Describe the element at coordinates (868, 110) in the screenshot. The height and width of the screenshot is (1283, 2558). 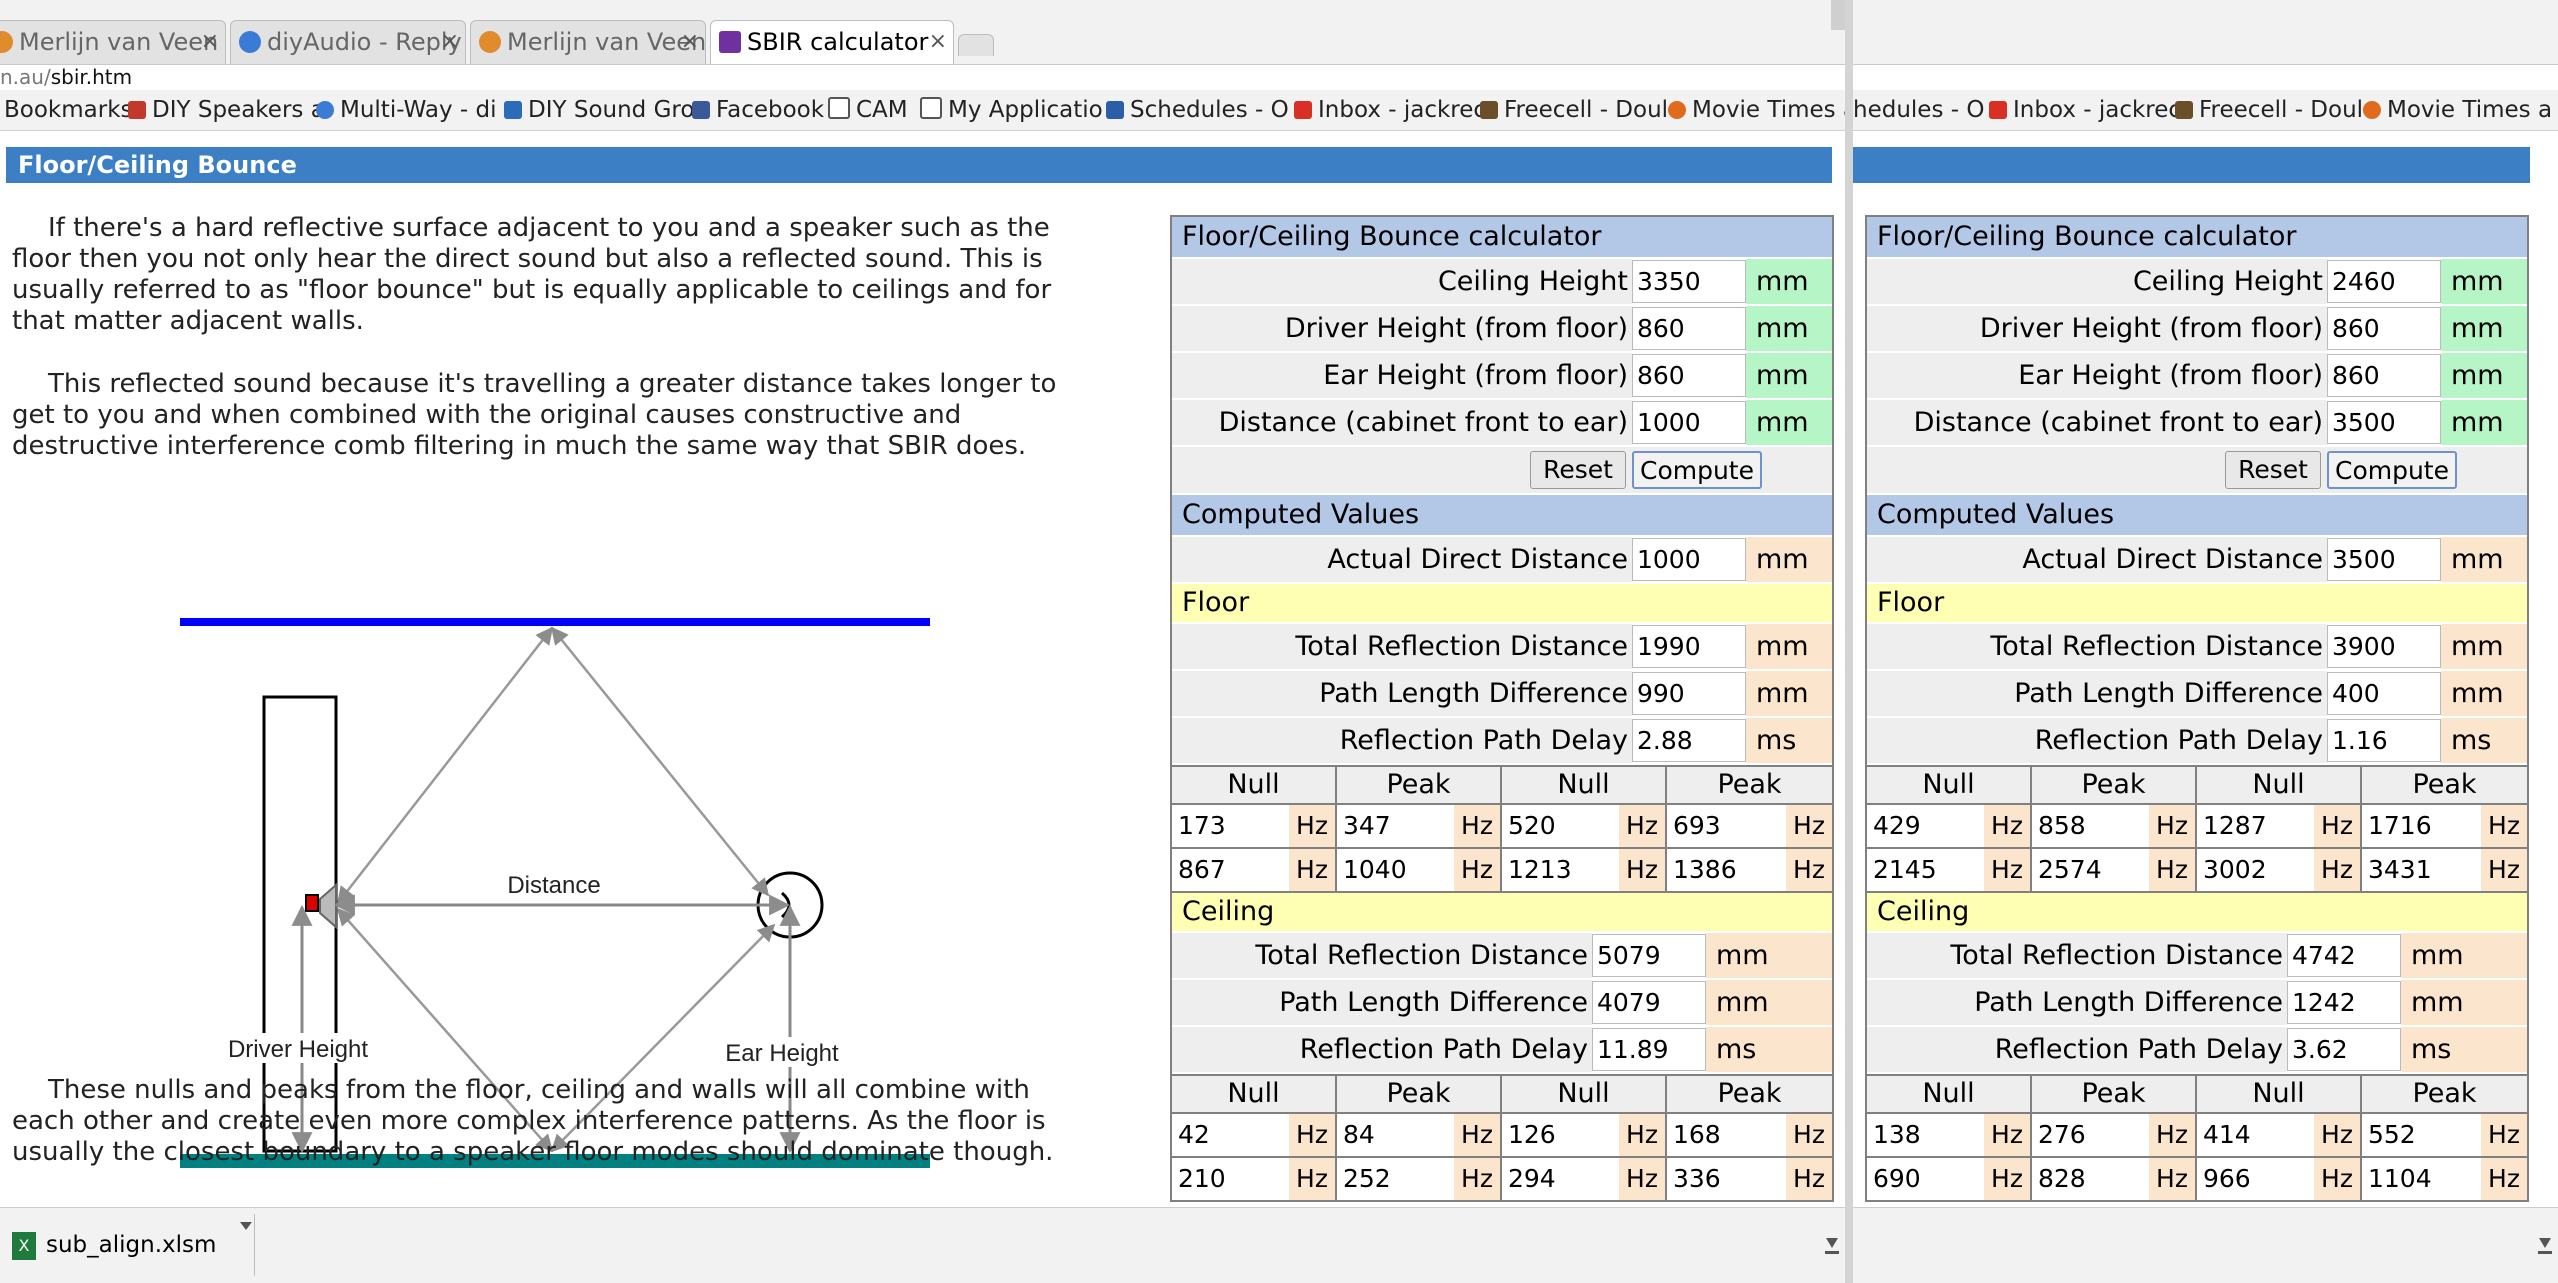
I see `bookmark-cam: CAM` at that location.